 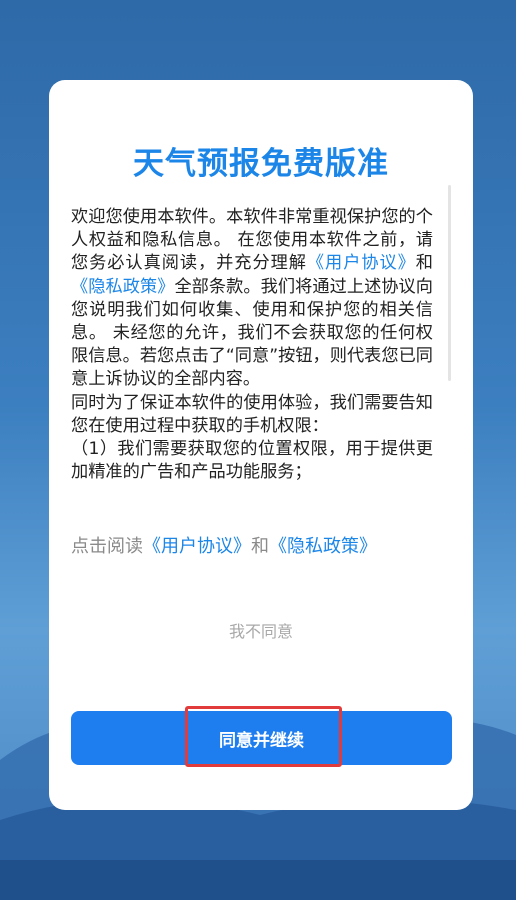 I want to click on agreement-paragraph-2: 同时为了保证本软件的使用体验，我们需要告知您在使用过程中获取的手机权限：, so click(x=252, y=414).